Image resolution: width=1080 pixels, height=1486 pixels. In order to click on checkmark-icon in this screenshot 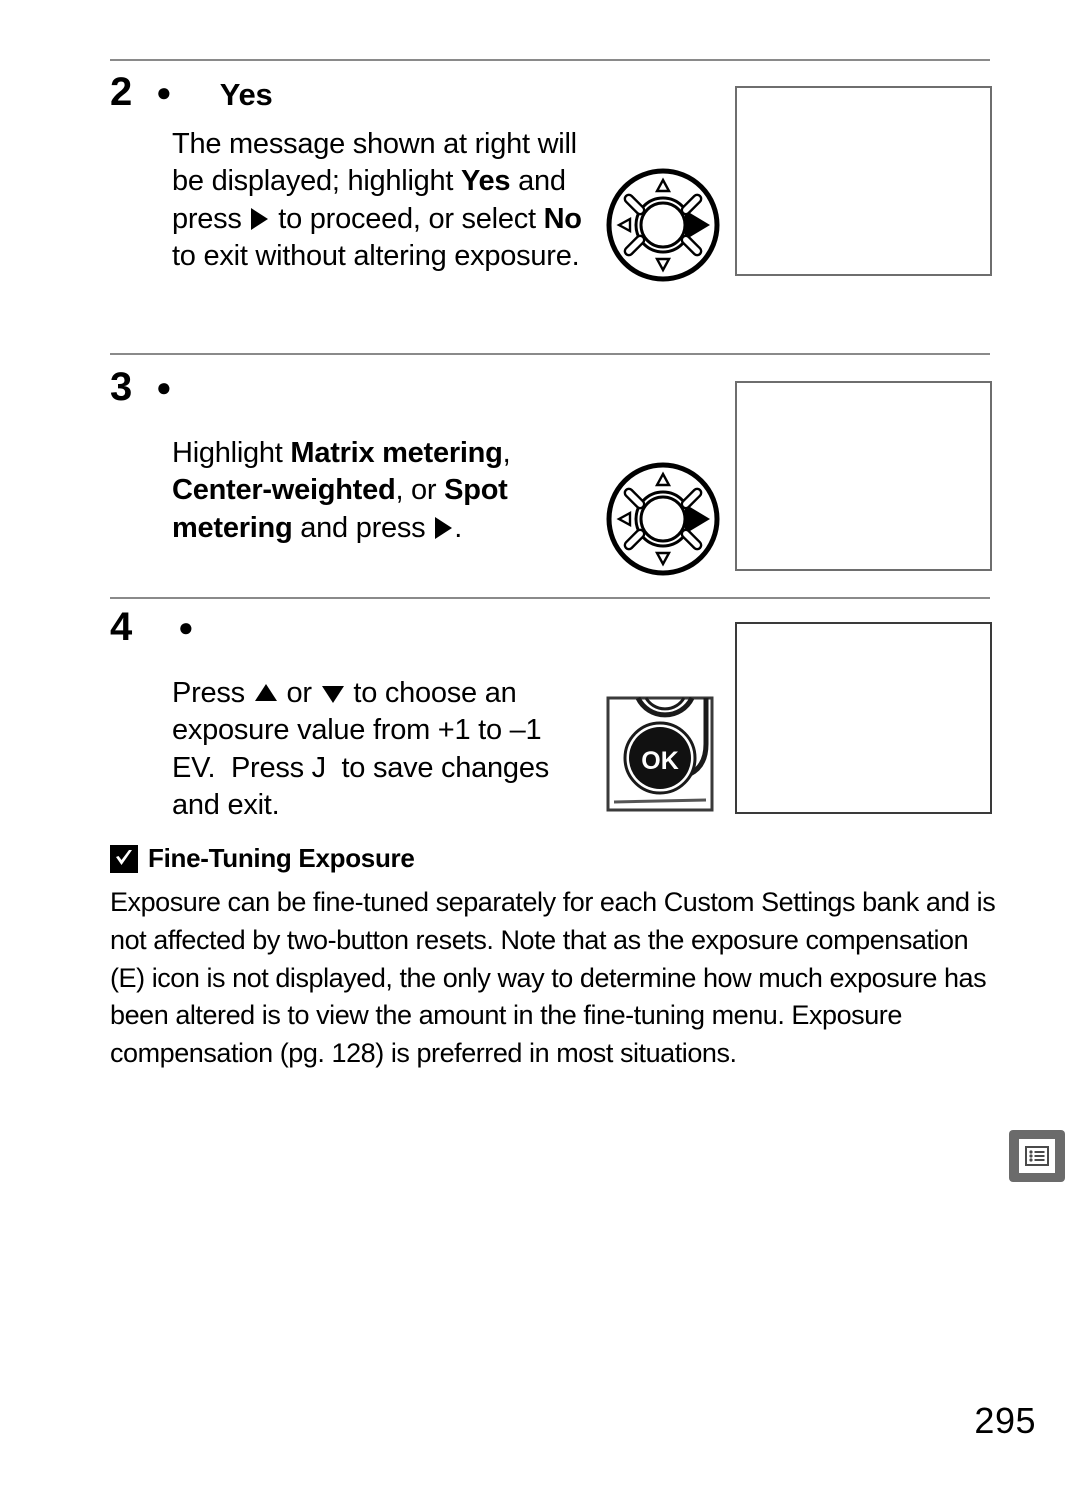, I will do `click(124, 858)`.